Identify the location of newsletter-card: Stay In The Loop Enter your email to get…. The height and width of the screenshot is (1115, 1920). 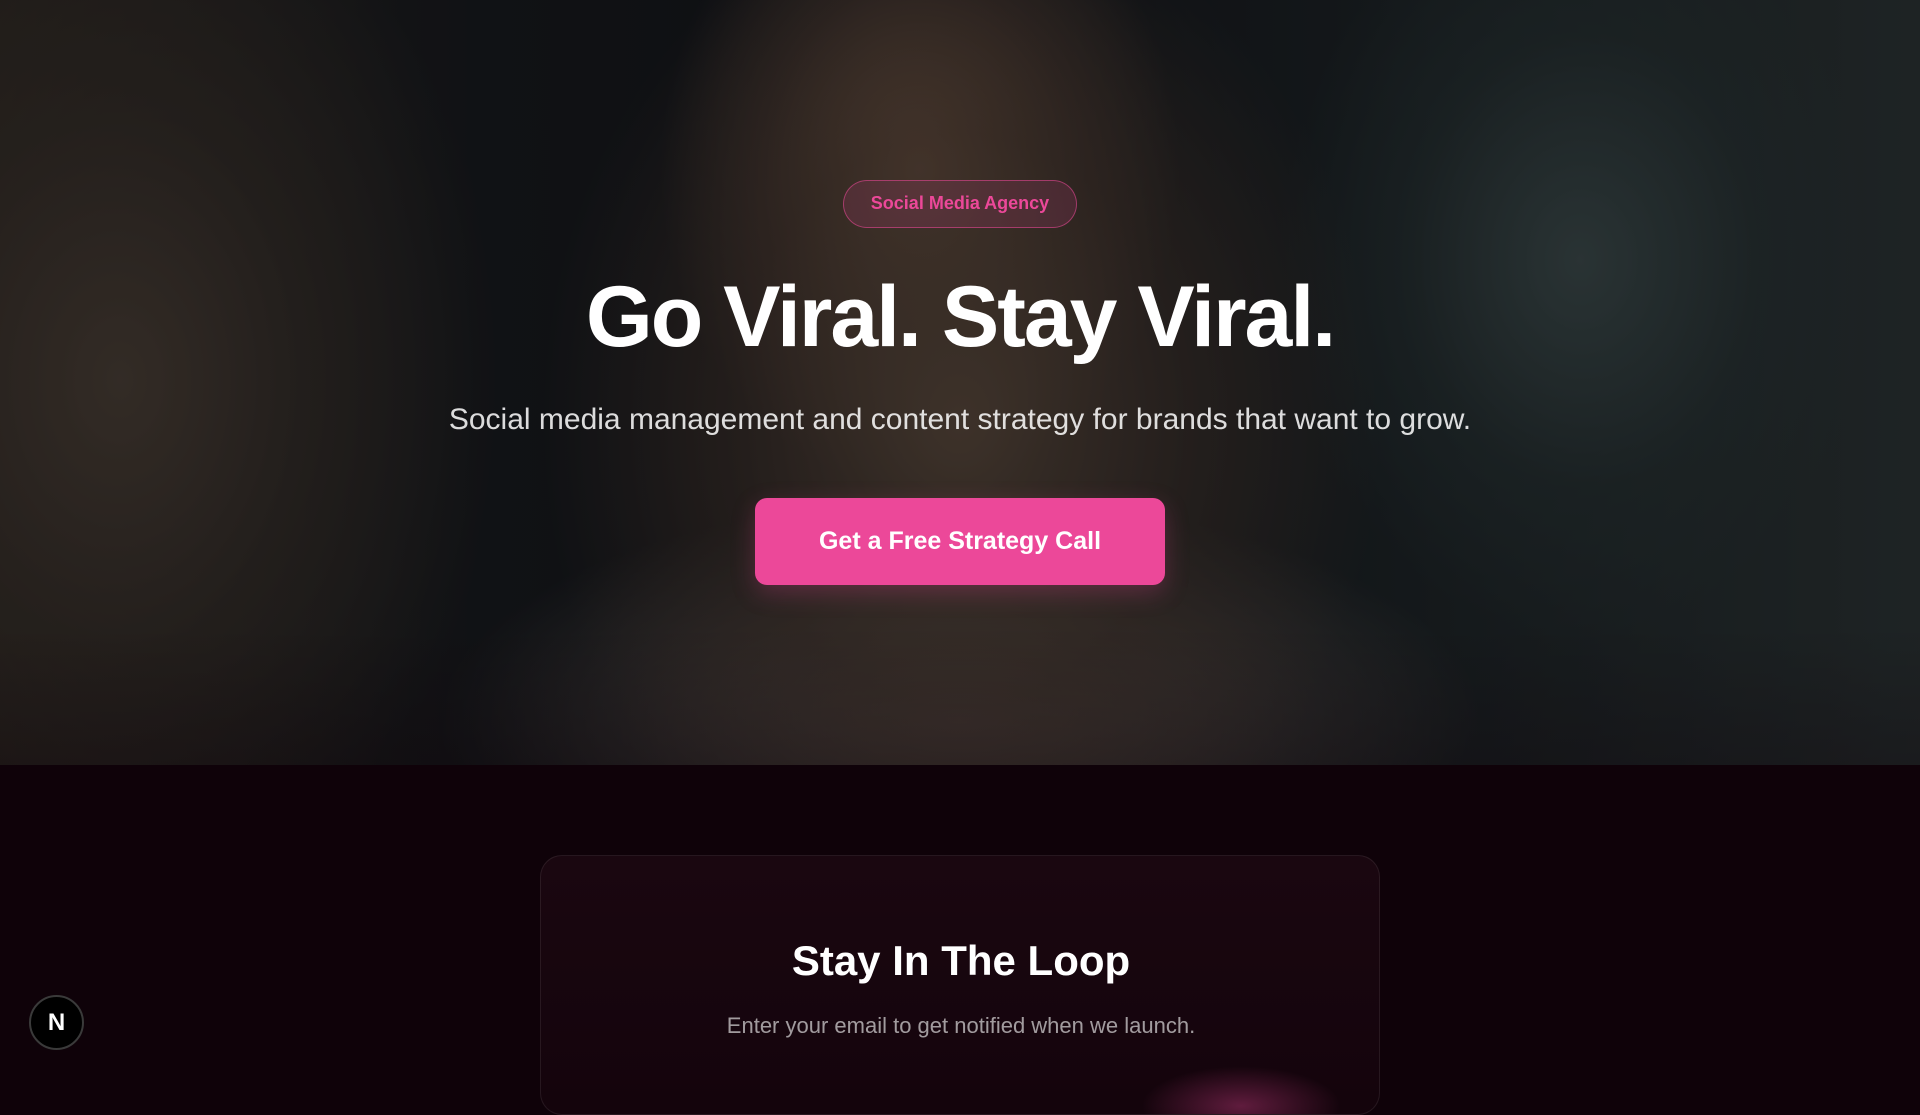
(960, 985).